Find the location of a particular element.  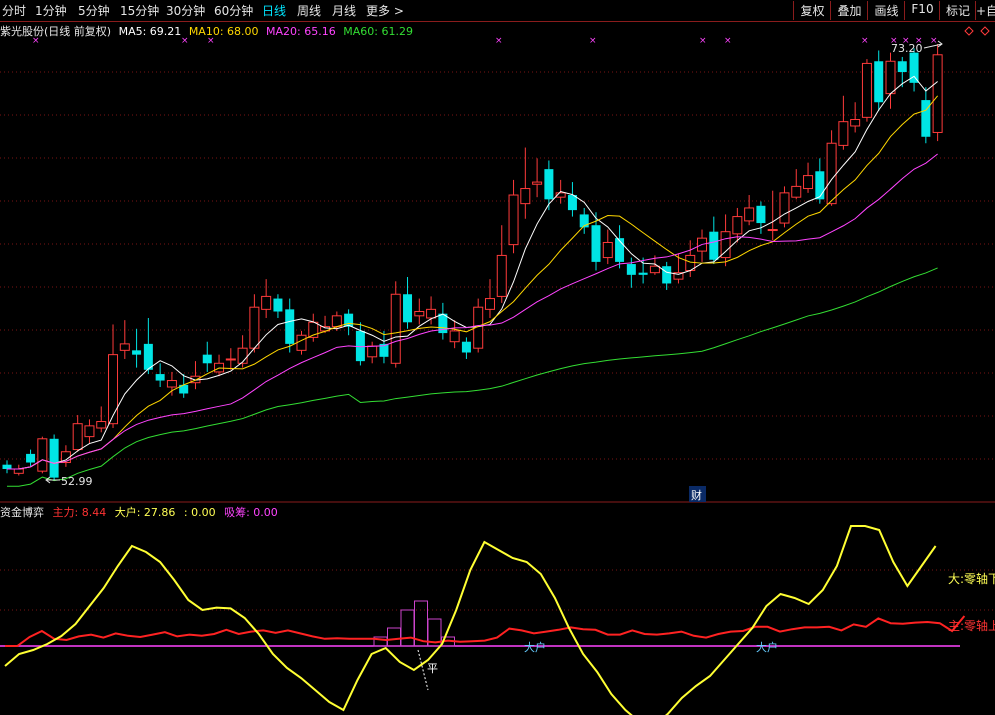

big-zero-note: 大:零轴下 is located at coordinates (971, 578).